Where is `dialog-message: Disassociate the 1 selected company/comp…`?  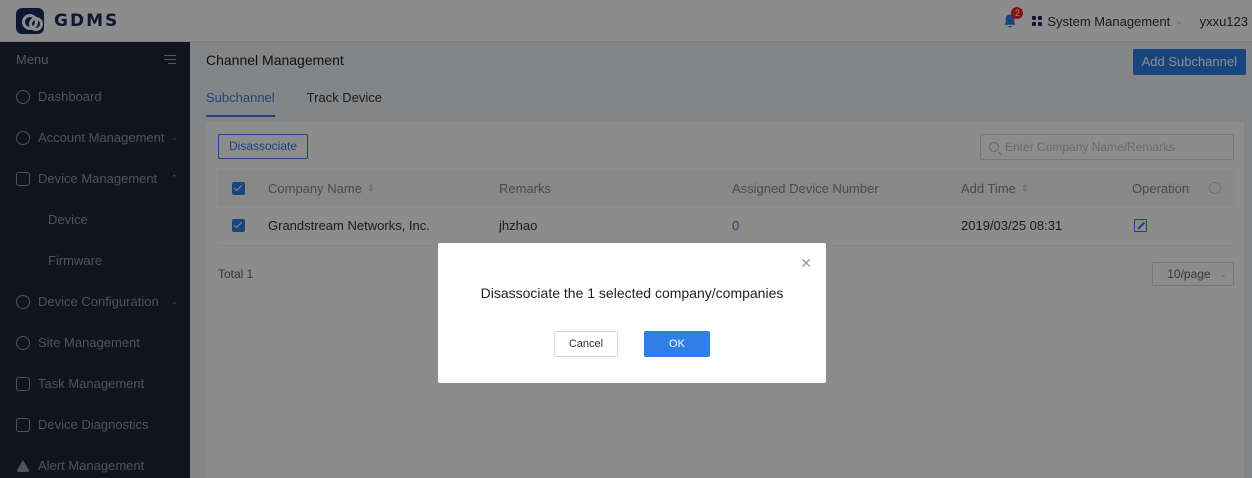
dialog-message: Disassociate the 1 selected company/comp… is located at coordinates (632, 293).